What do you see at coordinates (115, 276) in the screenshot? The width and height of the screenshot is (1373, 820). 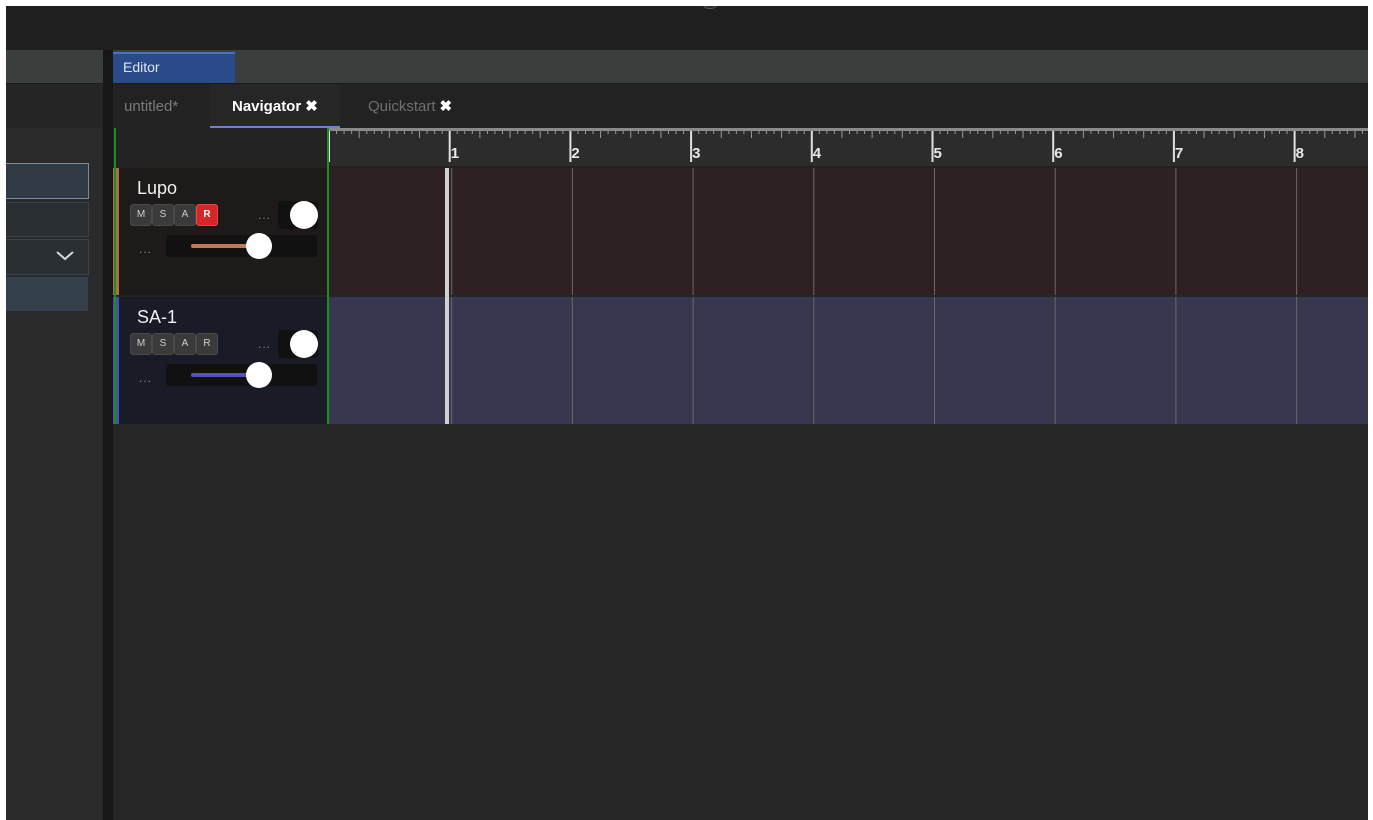 I see `track-header-left-edge` at bounding box center [115, 276].